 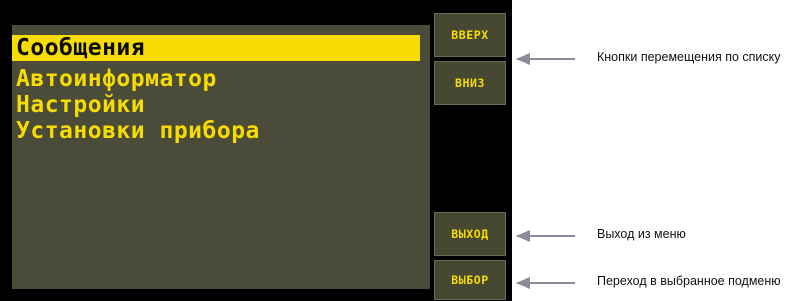 I want to click on menu-item-device-setup: Установки прибора, so click(x=136, y=131).